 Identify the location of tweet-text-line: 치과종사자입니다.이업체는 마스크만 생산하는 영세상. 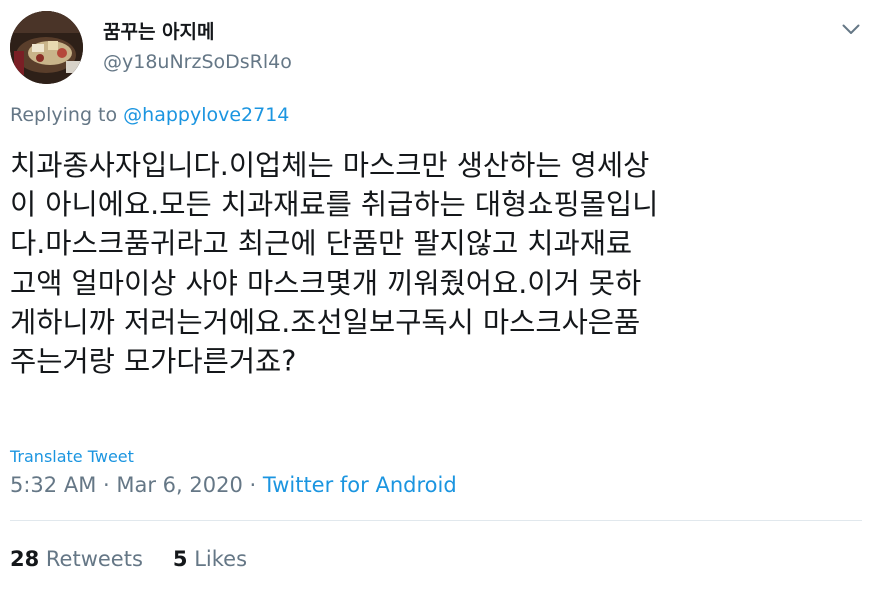
(330, 165).